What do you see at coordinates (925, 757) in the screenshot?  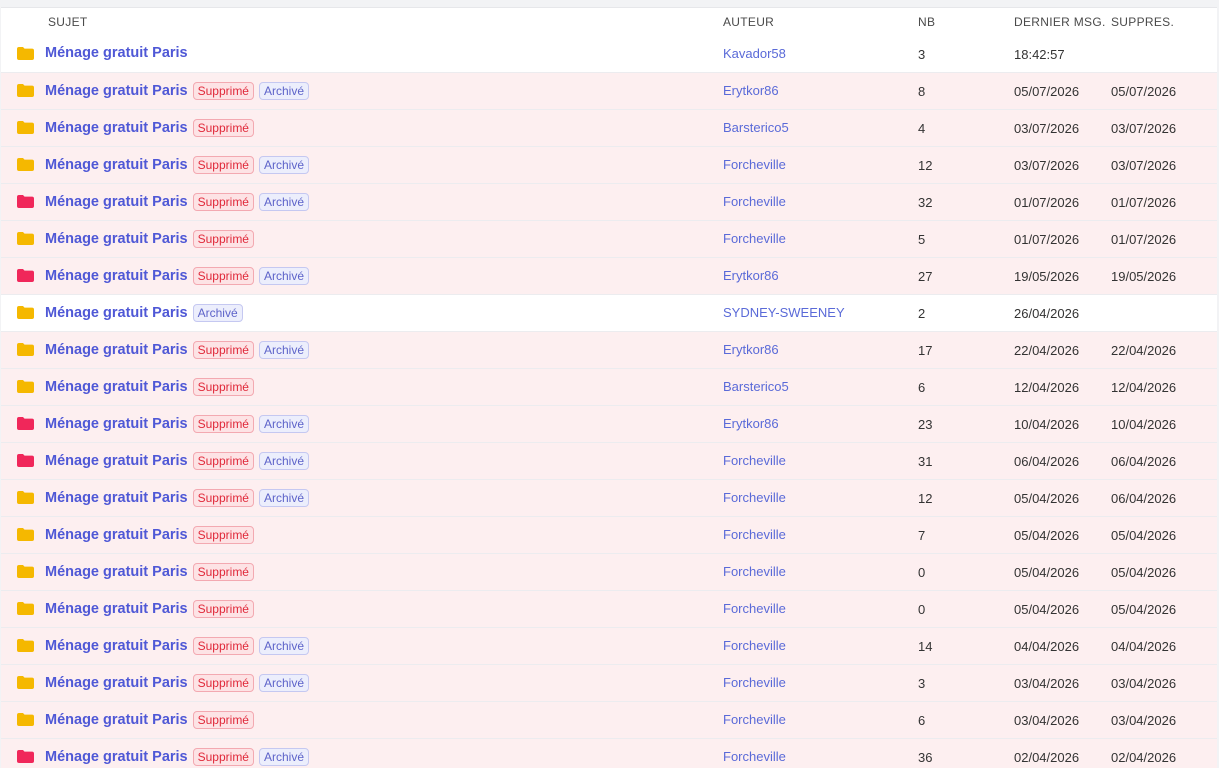 I see `message-count: 36` at bounding box center [925, 757].